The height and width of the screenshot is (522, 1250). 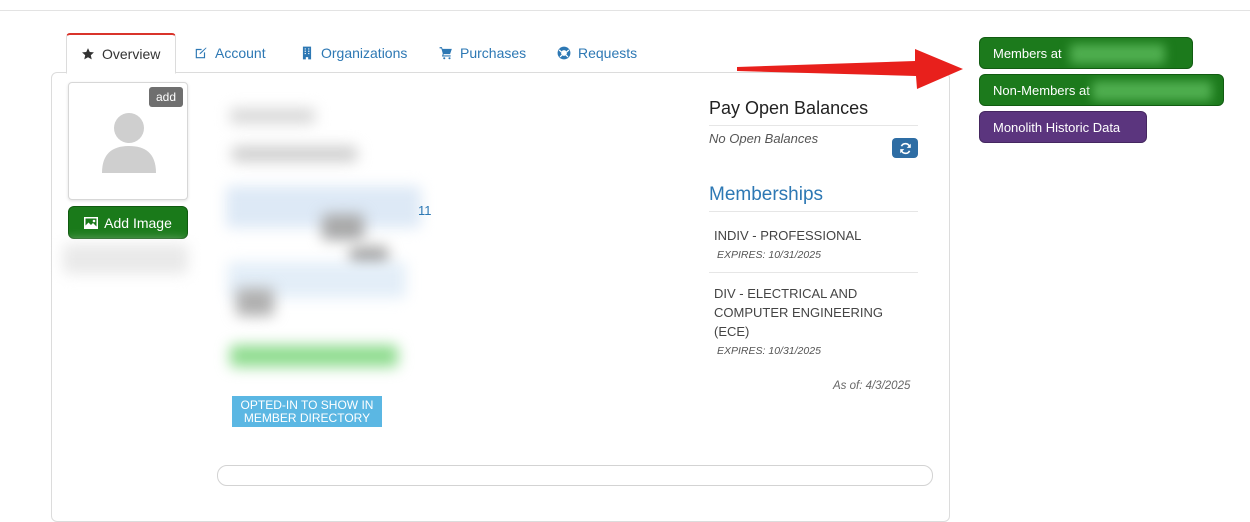 I want to click on tab-requests: Requests, so click(x=597, y=53).